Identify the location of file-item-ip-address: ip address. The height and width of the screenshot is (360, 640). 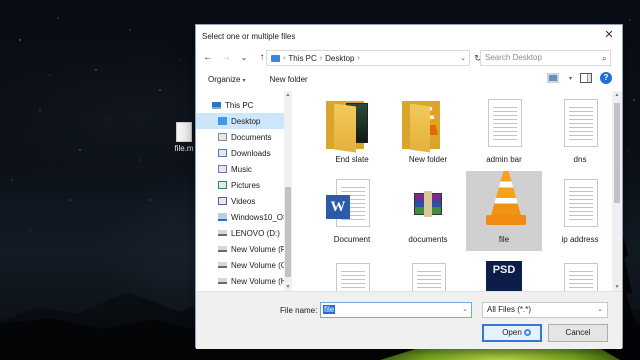
(580, 211).